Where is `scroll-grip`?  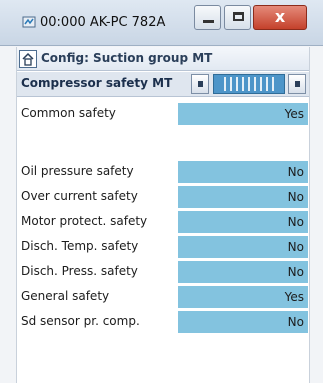 scroll-grip is located at coordinates (249, 84).